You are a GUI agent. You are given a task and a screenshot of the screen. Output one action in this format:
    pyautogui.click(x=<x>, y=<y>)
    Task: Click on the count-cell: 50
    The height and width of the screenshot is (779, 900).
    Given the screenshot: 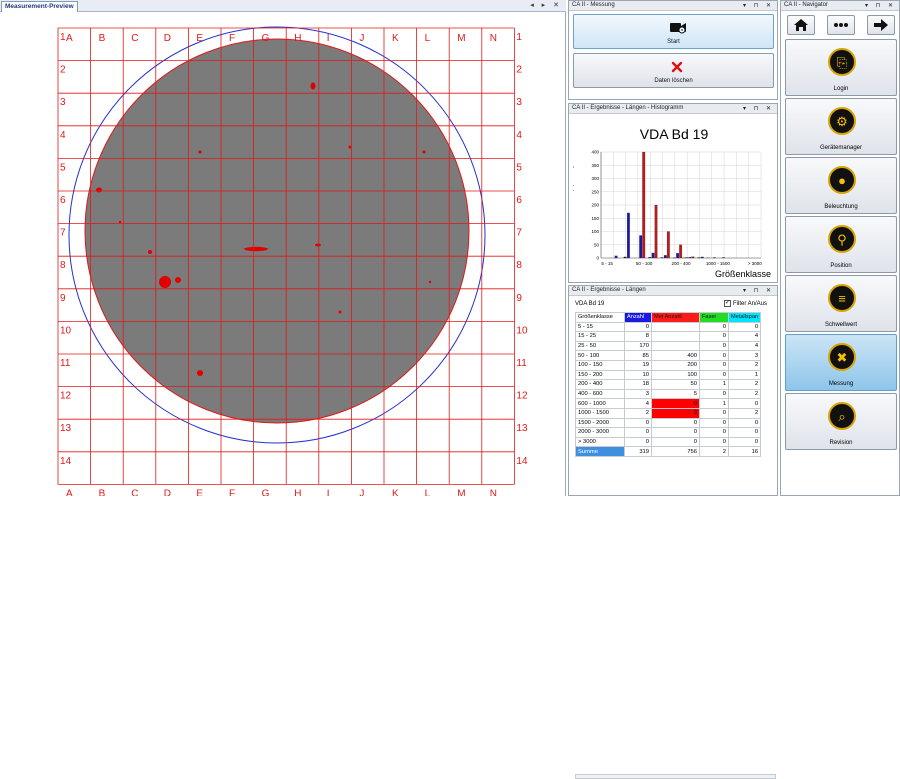 What is the action you would take?
    pyautogui.click(x=676, y=385)
    